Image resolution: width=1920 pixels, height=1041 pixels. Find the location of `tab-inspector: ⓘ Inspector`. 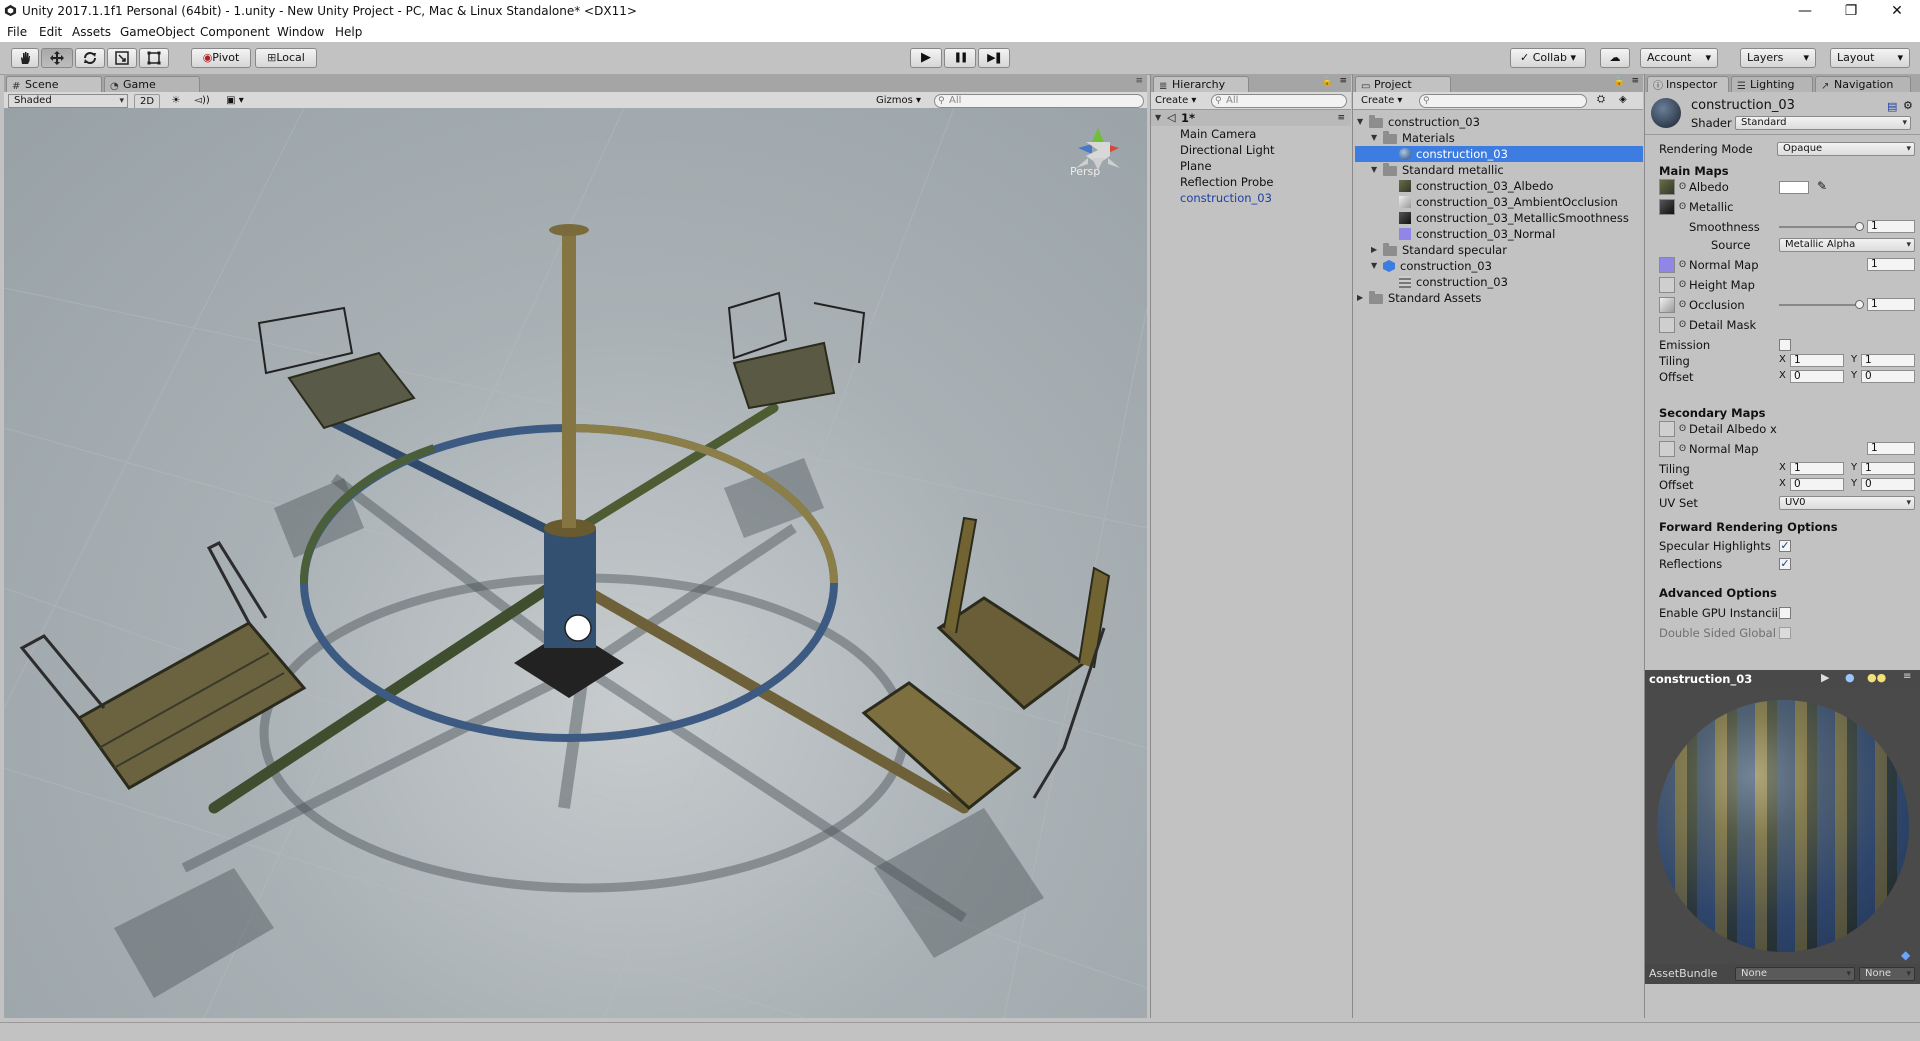

tab-inspector: ⓘ Inspector is located at coordinates (1688, 84).